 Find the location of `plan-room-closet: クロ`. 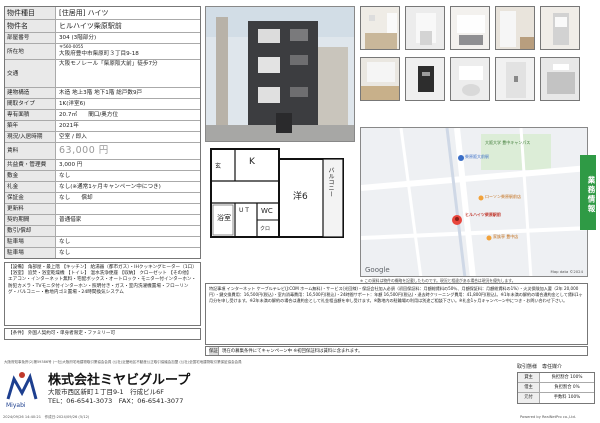

plan-room-closet: クロ is located at coordinates (265, 229).